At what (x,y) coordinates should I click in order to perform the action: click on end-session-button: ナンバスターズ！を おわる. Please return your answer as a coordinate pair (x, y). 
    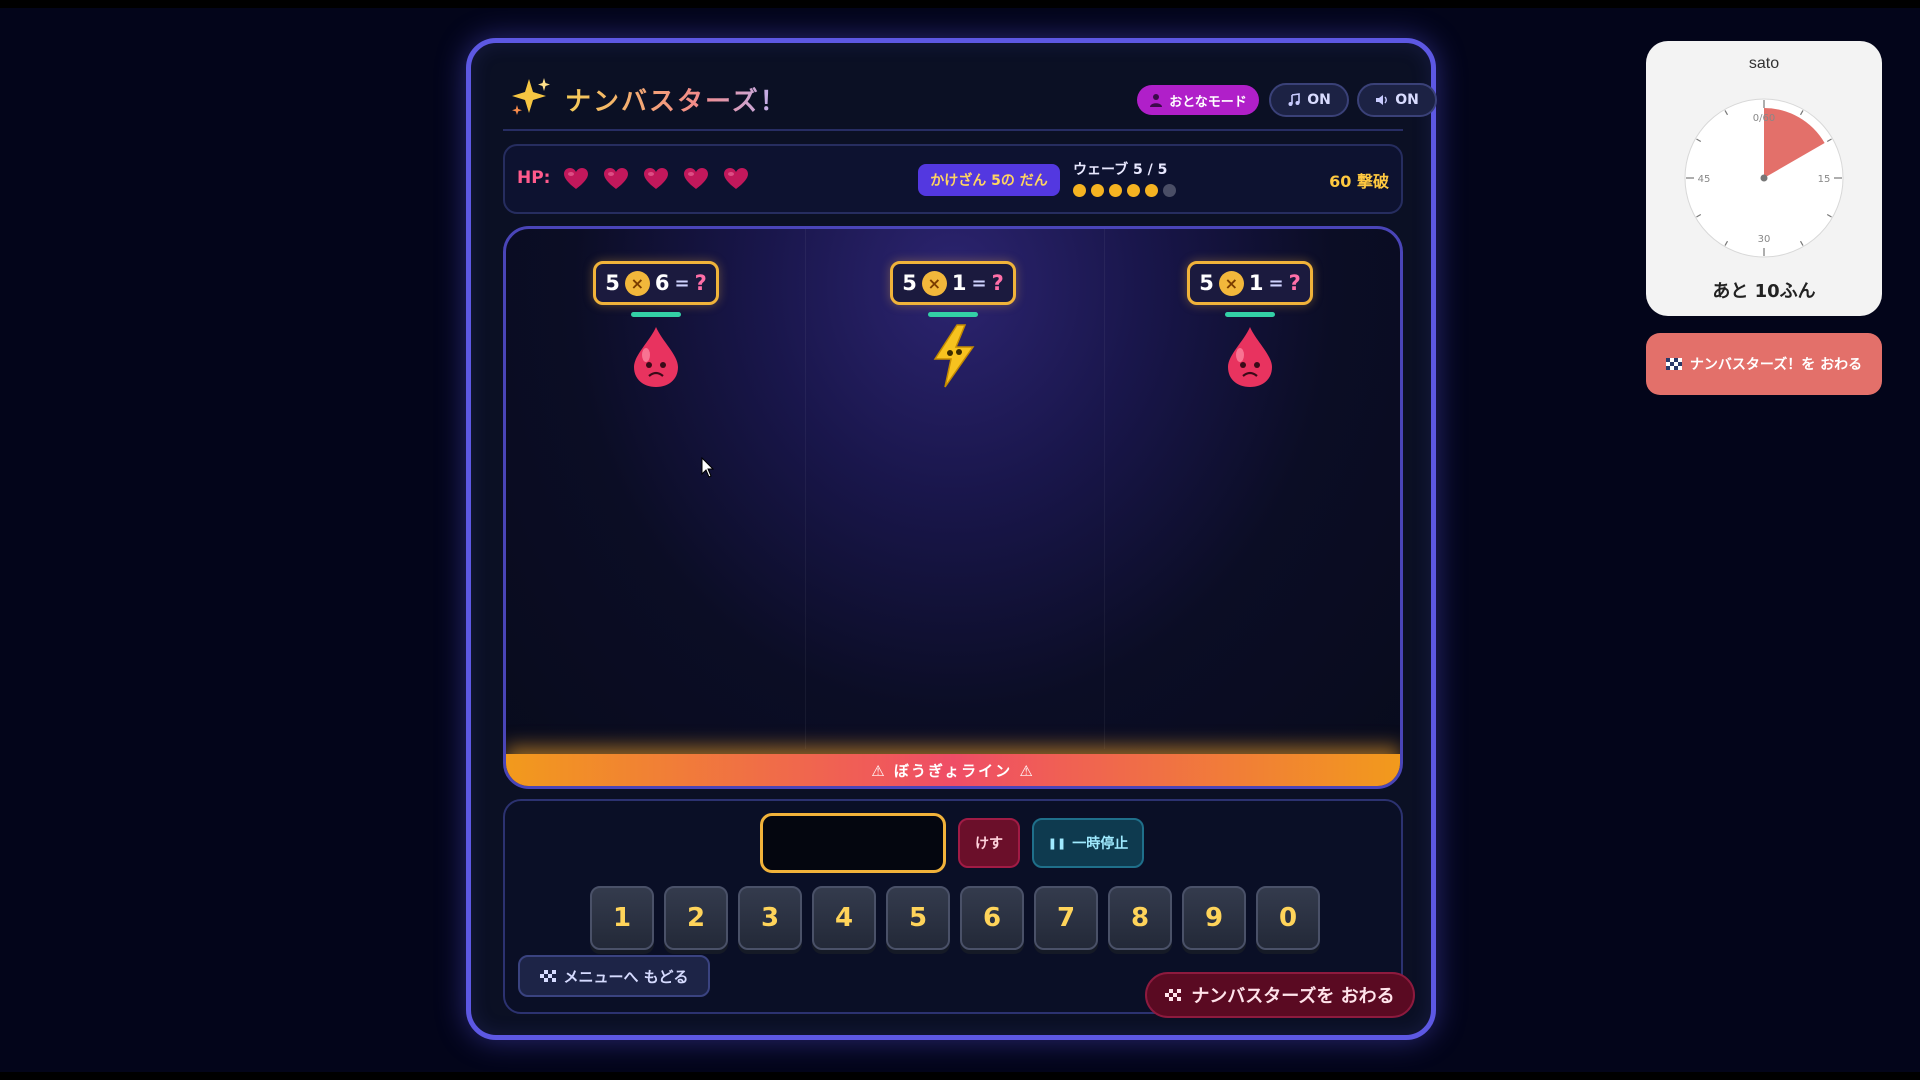
    Looking at the image, I should click on (1764, 364).